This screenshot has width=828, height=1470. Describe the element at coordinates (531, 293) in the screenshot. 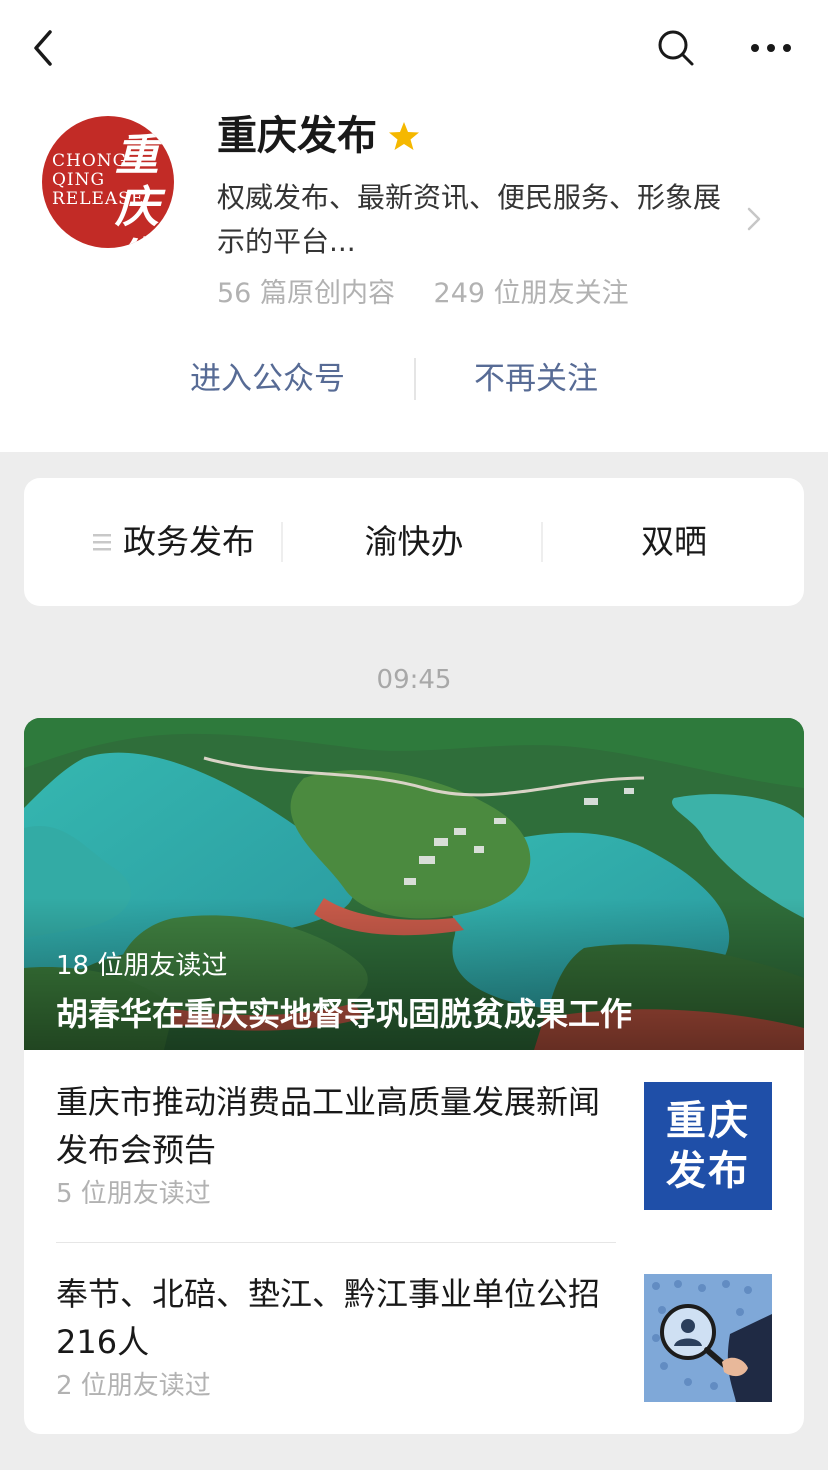

I see `friends-following: 249 位朋友关注` at that location.